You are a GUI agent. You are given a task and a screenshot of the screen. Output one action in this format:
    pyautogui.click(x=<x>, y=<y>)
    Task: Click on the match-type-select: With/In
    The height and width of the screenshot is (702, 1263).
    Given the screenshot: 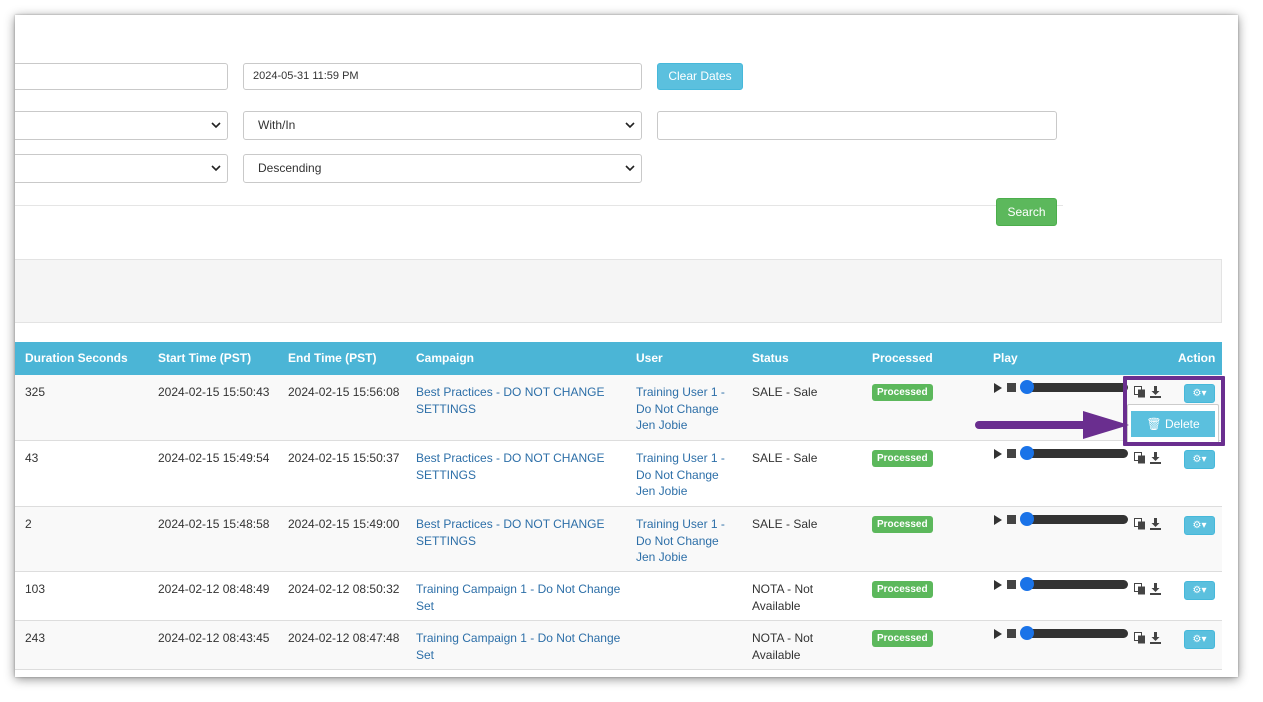 What is the action you would take?
    pyautogui.click(x=442, y=125)
    